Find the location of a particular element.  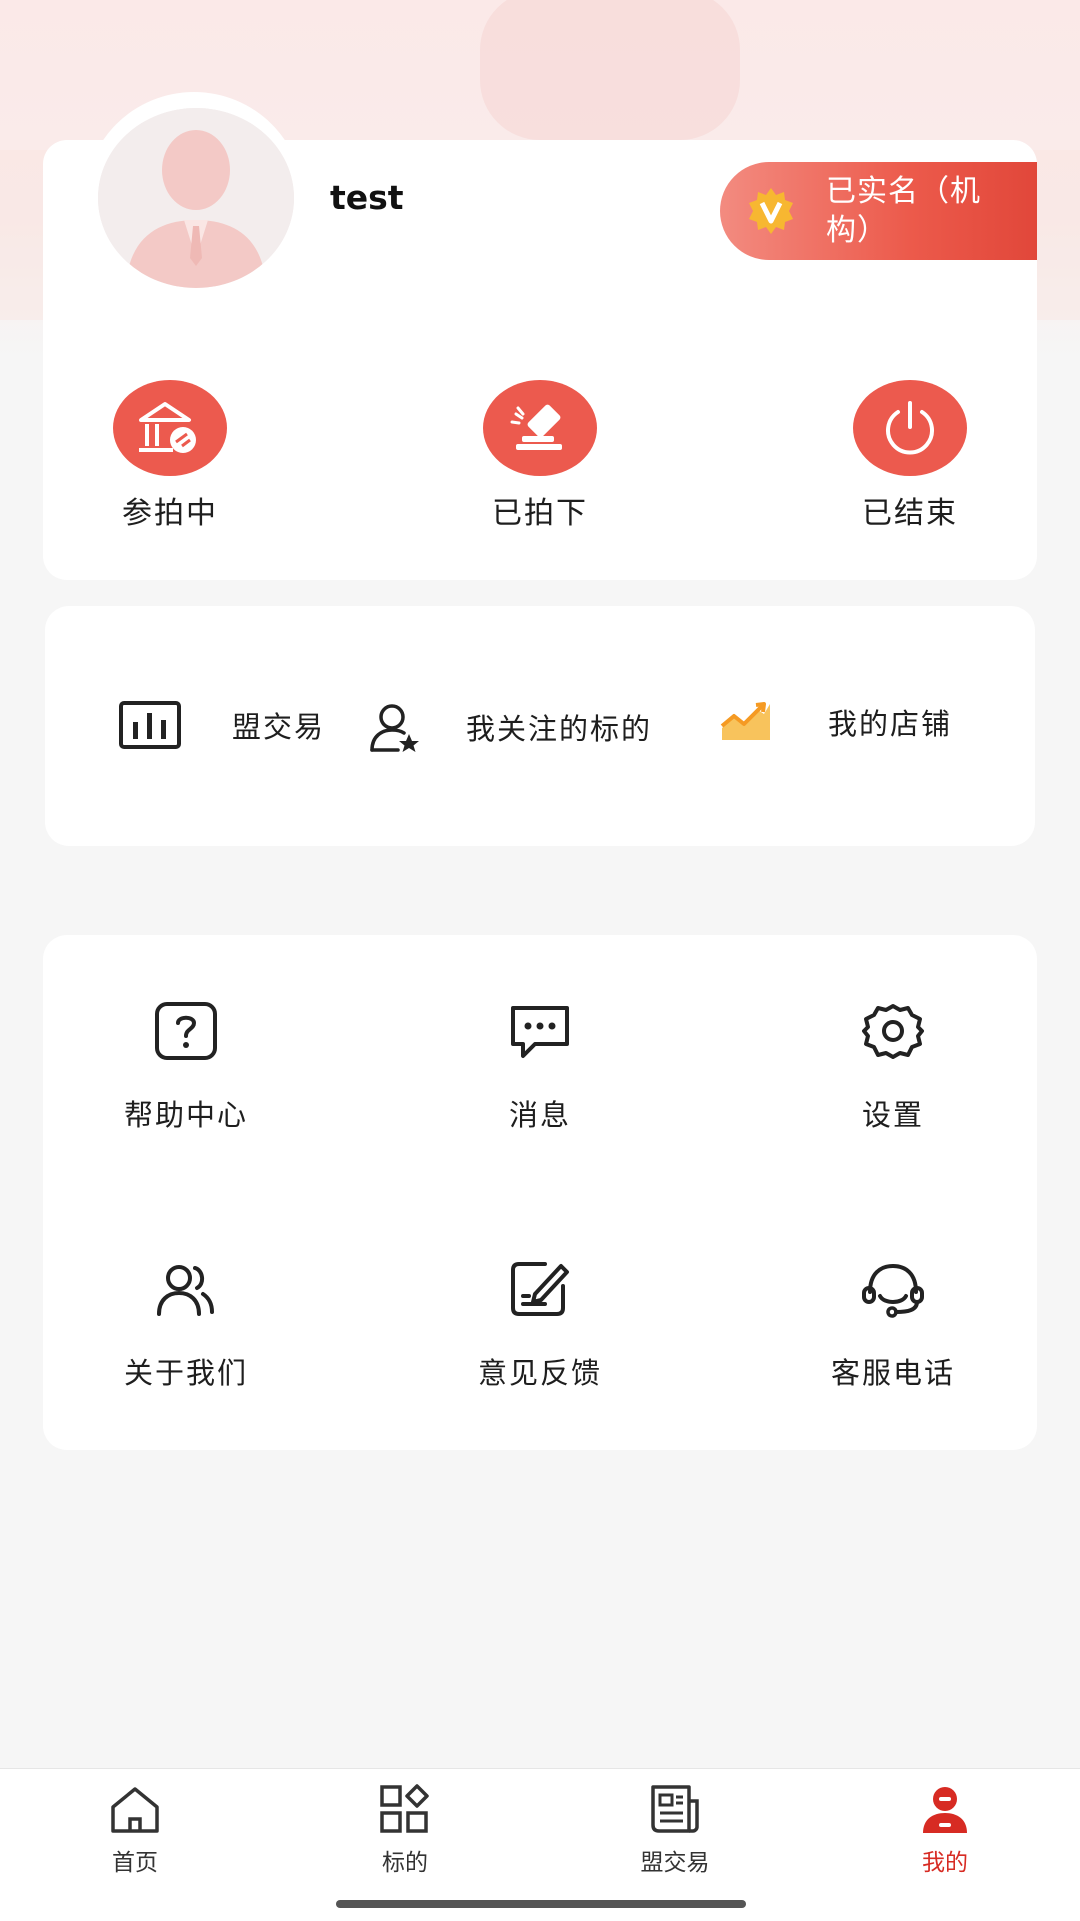

grid-item-label: 消息 is located at coordinates (539, 1115).